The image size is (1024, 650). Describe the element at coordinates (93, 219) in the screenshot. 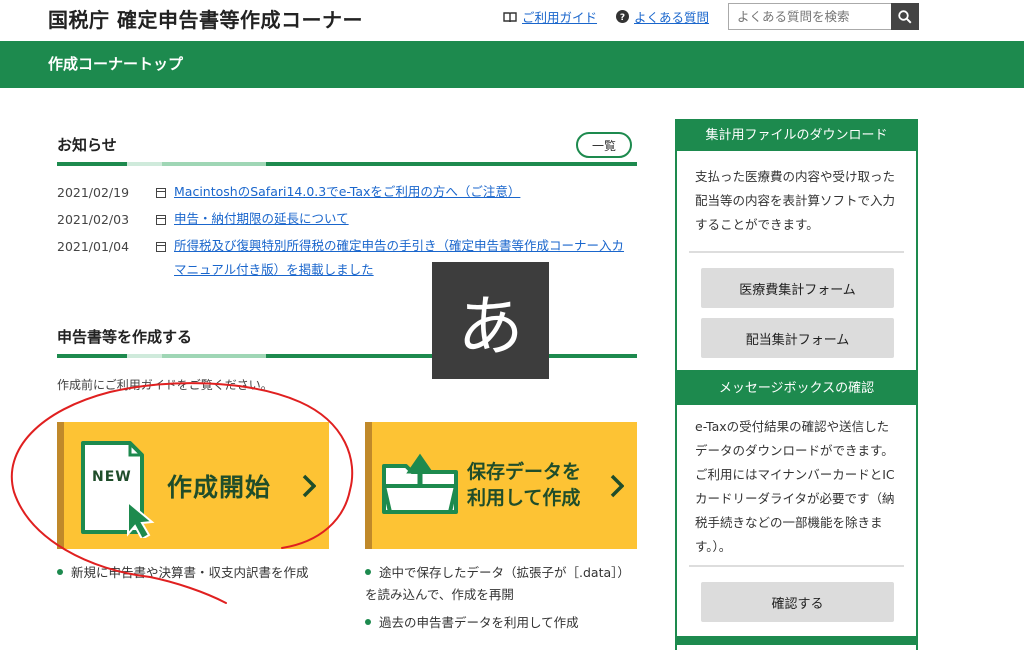

I see `news-date-2: 2021/02/03` at that location.